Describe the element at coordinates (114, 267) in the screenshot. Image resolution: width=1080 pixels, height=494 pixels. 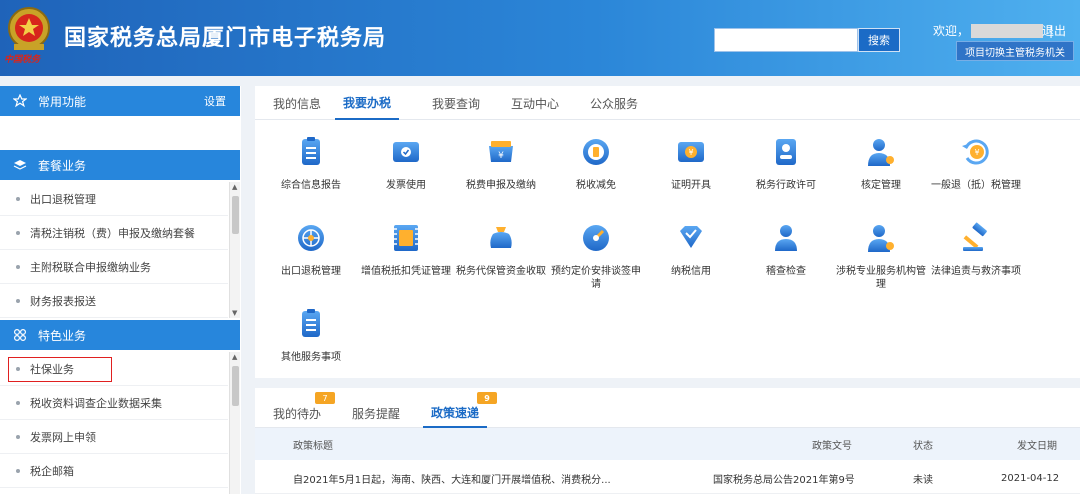
I see `sidebar-item-joint-filing: 主附税联合申报缴纳业务` at that location.